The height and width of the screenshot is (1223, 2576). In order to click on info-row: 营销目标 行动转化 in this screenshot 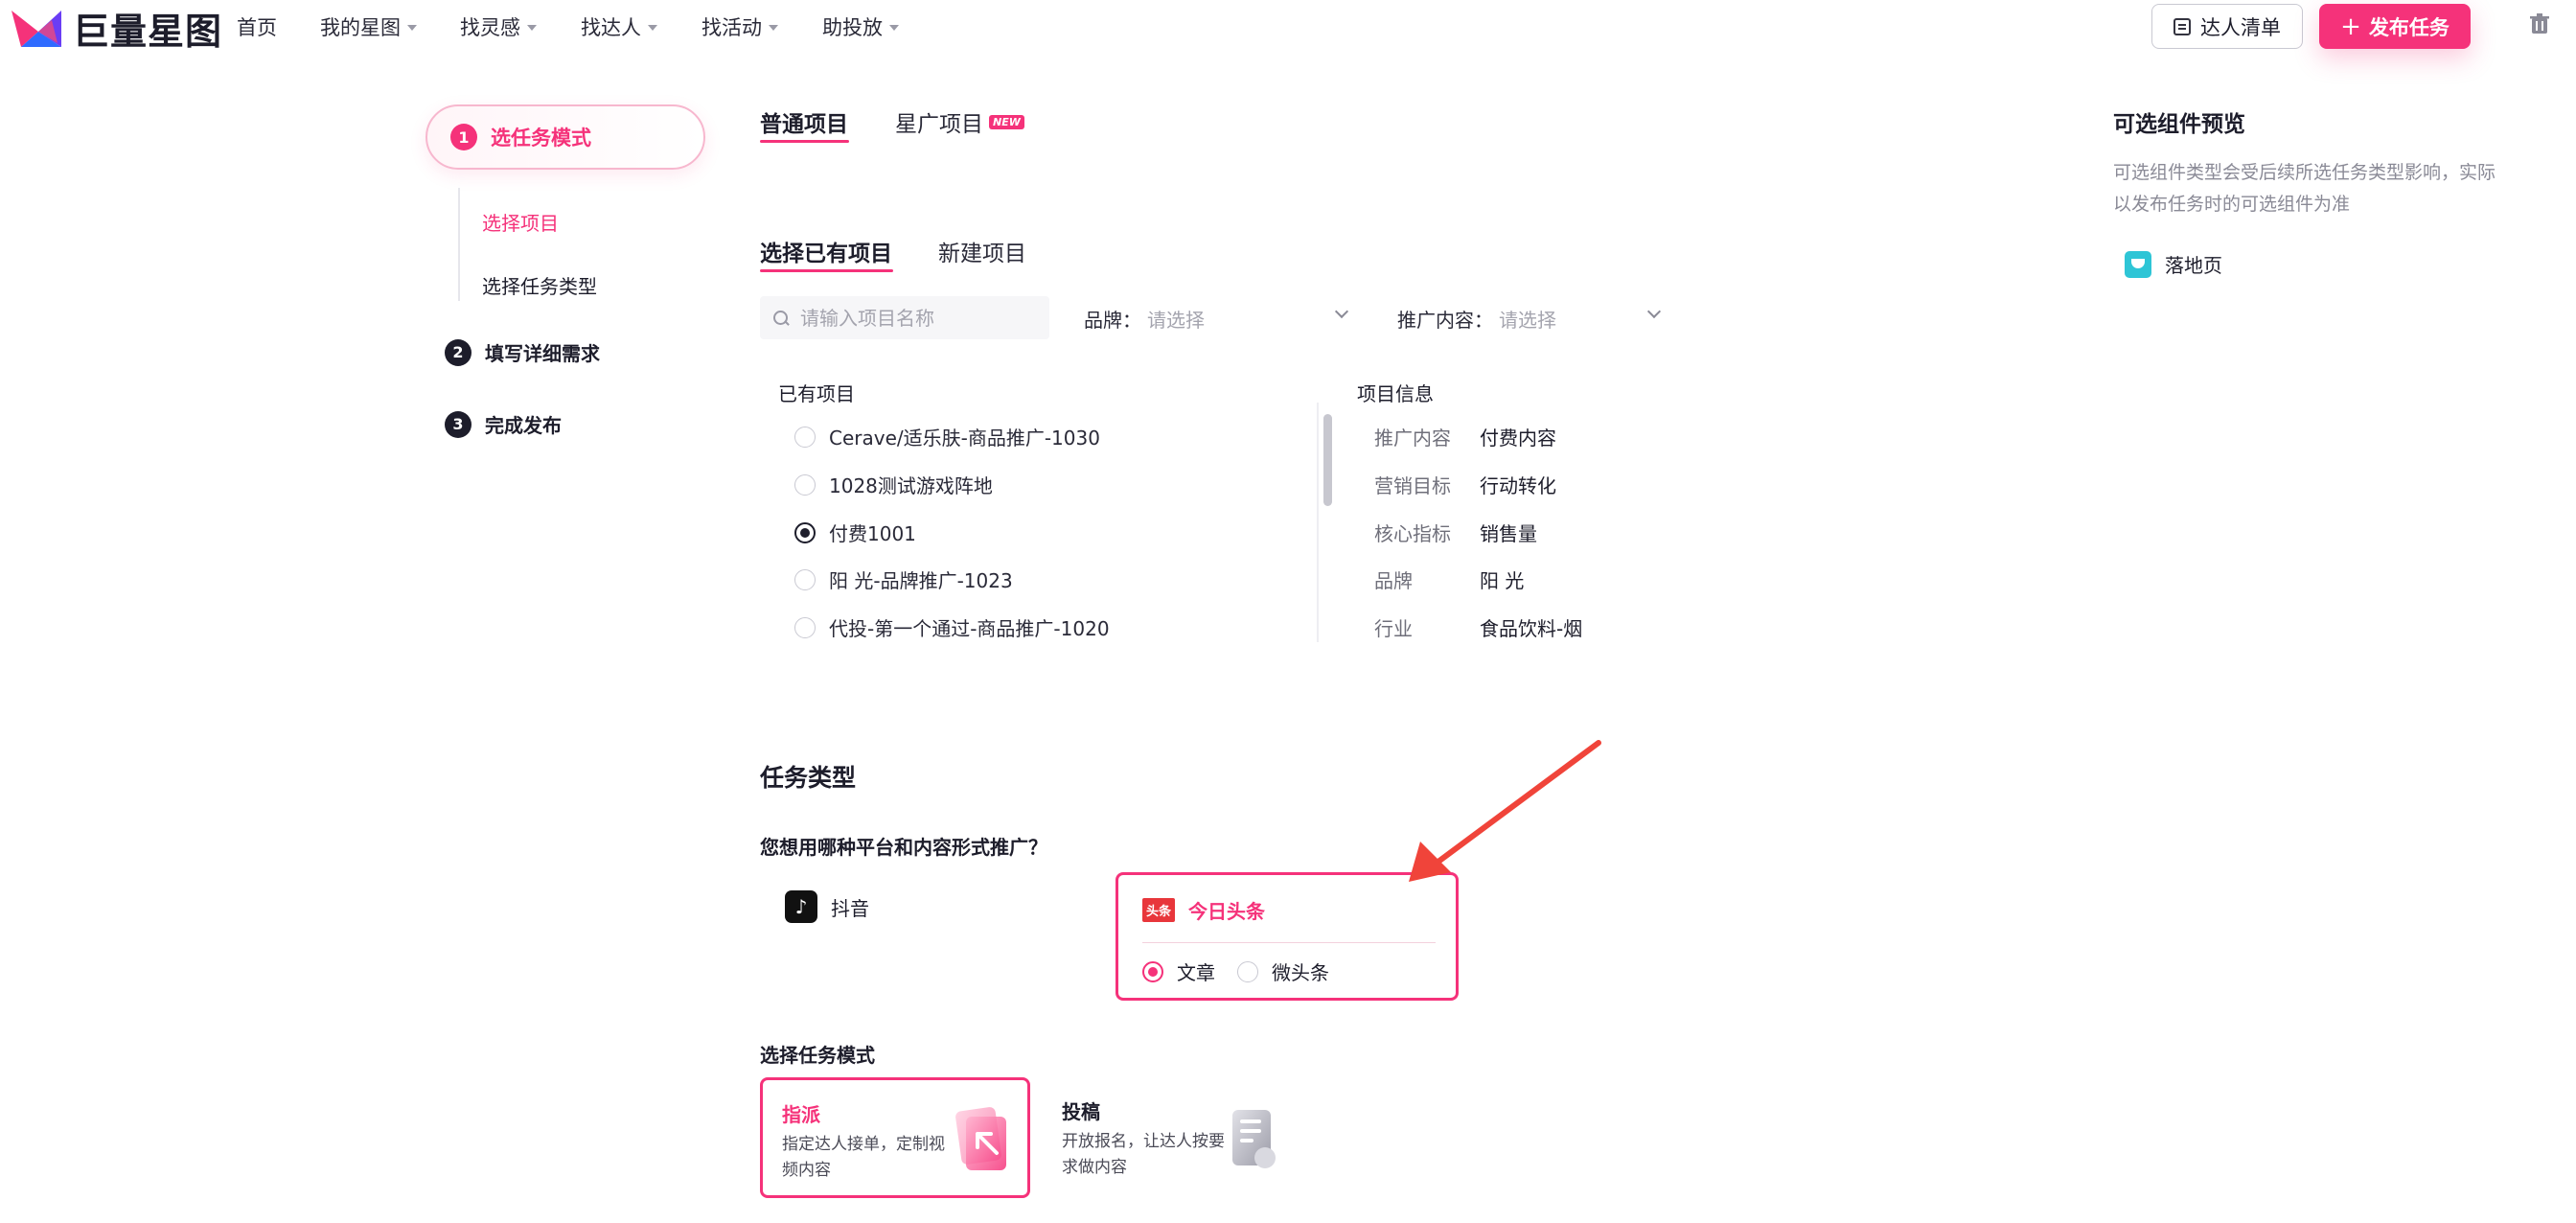, I will do `click(1465, 485)`.